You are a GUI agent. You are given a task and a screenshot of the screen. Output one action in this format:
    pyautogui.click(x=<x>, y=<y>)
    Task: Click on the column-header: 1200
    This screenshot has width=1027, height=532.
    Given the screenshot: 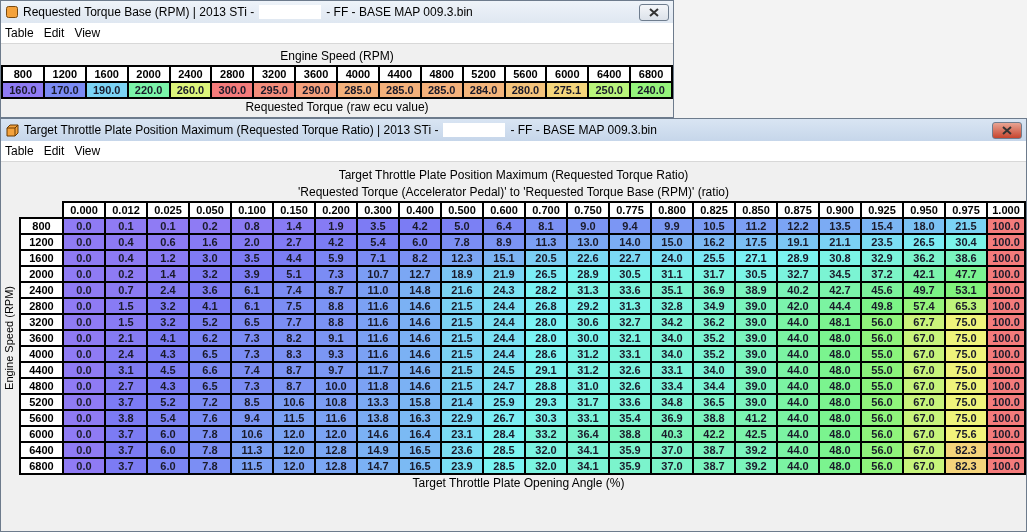 What is the action you would take?
    pyautogui.click(x=64, y=74)
    